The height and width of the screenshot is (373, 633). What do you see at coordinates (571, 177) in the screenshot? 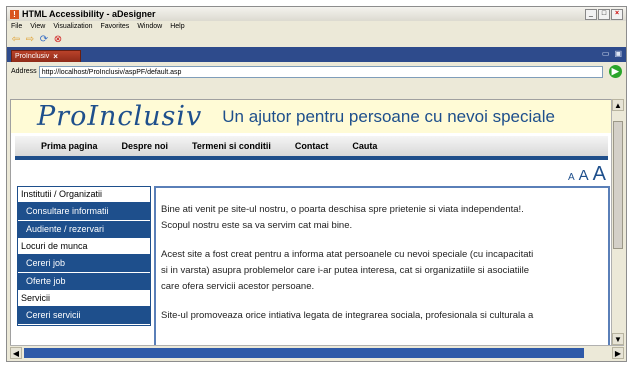
I see `font-small-button: A` at bounding box center [571, 177].